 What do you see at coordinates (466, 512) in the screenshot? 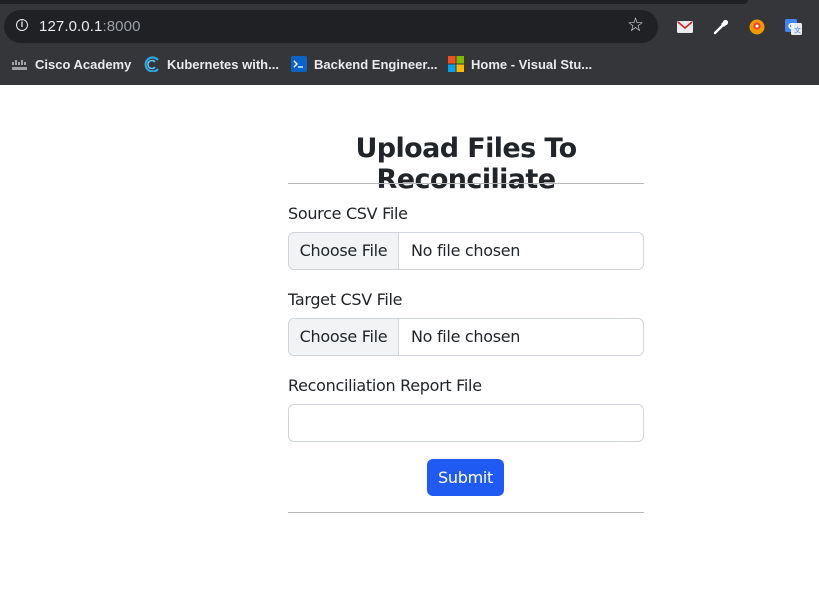
I see `bottom-divider` at bounding box center [466, 512].